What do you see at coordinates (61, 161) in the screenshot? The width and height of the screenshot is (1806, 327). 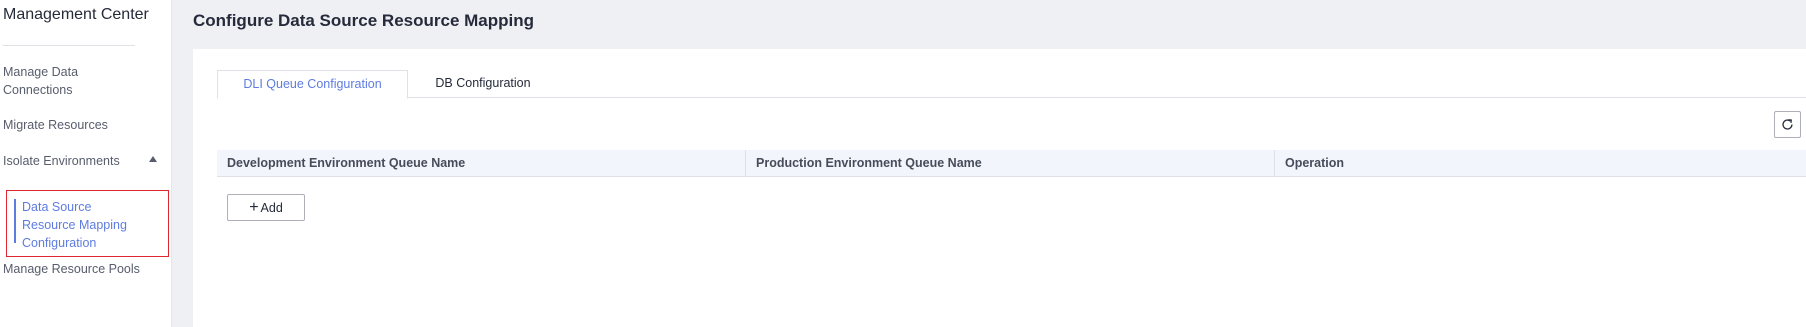 I see `sidebar-item-label: Isolate Environments` at bounding box center [61, 161].